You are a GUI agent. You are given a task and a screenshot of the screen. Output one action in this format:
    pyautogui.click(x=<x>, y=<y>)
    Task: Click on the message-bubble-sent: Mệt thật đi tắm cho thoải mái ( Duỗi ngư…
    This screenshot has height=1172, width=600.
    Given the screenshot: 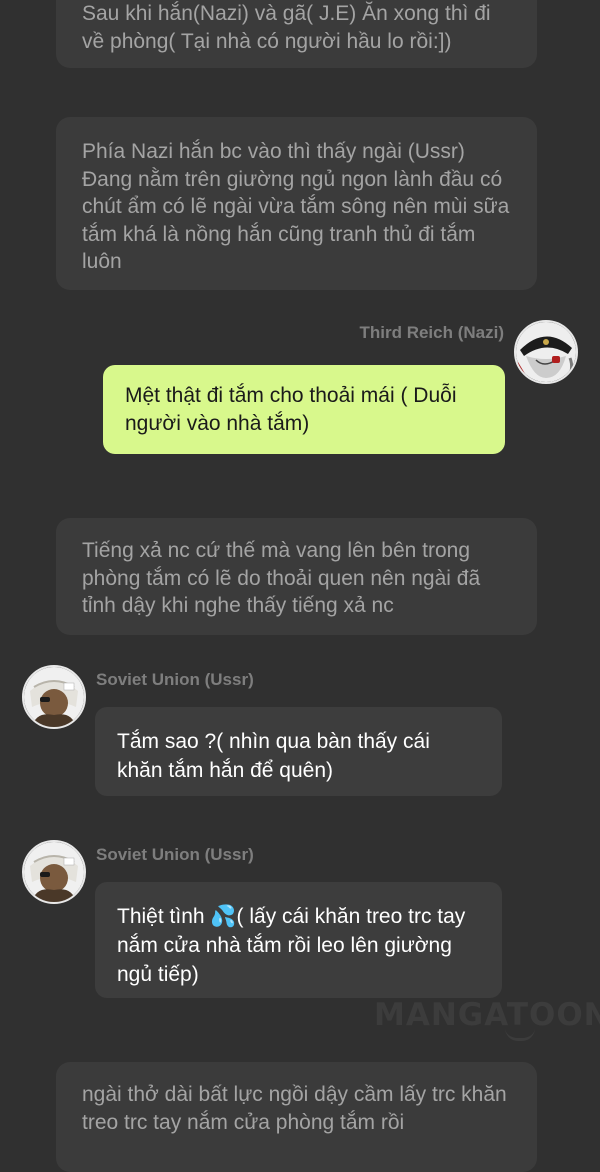 What is the action you would take?
    pyautogui.click(x=304, y=409)
    